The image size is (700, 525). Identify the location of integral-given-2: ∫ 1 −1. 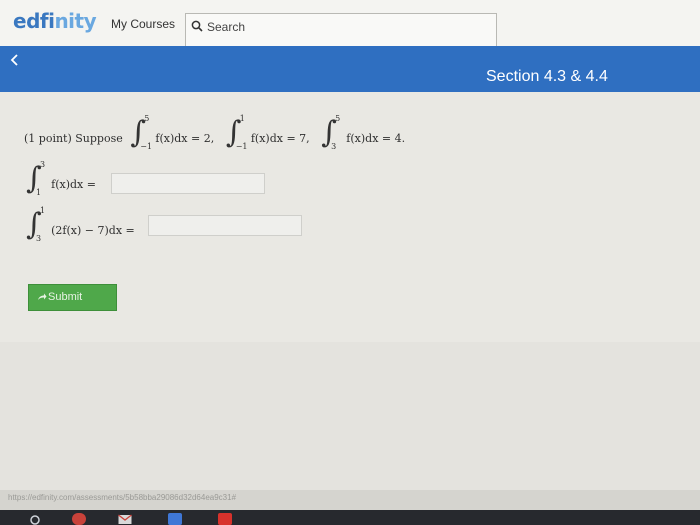
(236, 132).